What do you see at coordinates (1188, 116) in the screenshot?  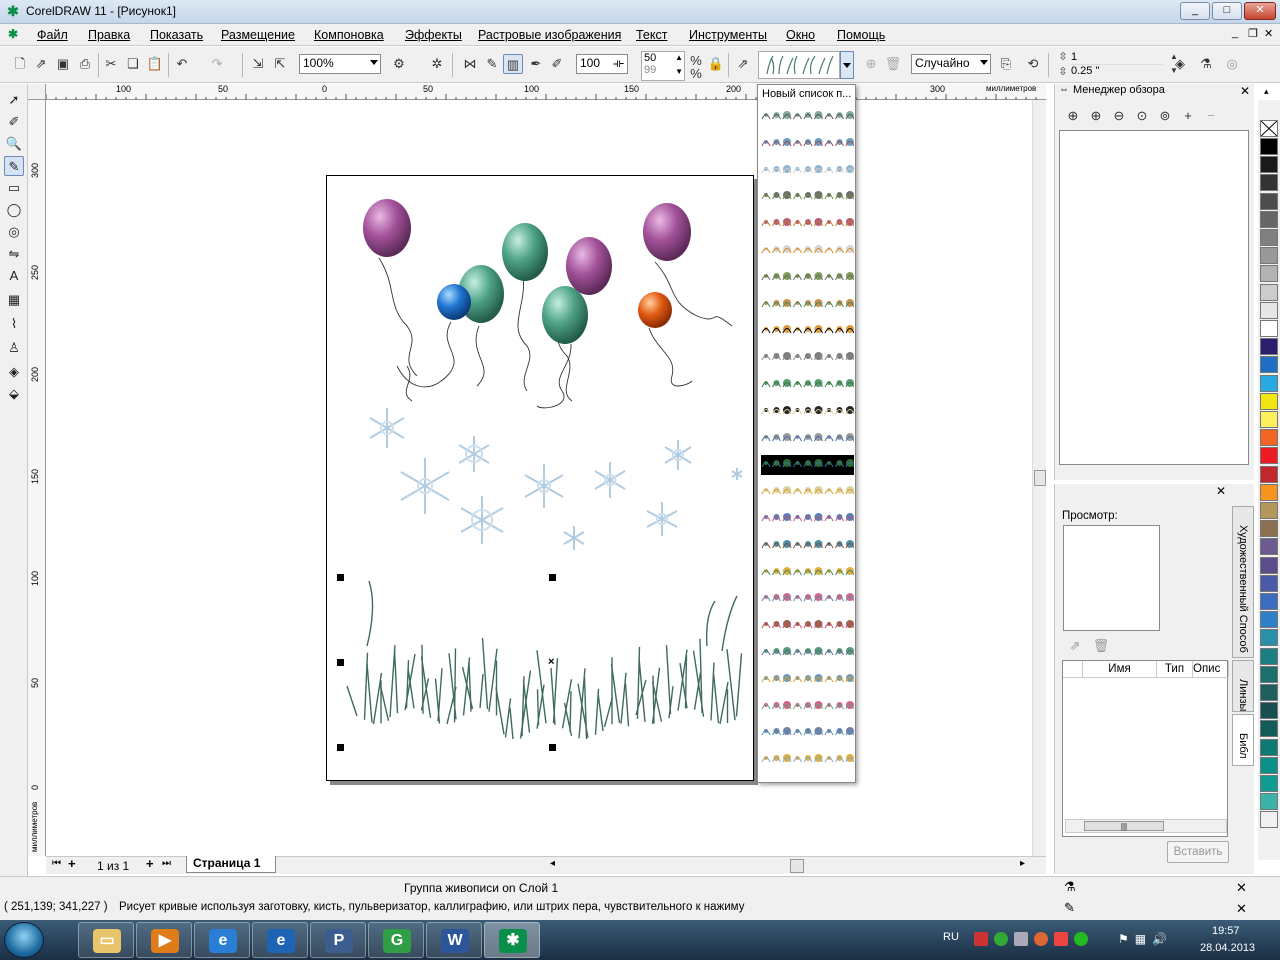 I see `add-view-icon: +` at bounding box center [1188, 116].